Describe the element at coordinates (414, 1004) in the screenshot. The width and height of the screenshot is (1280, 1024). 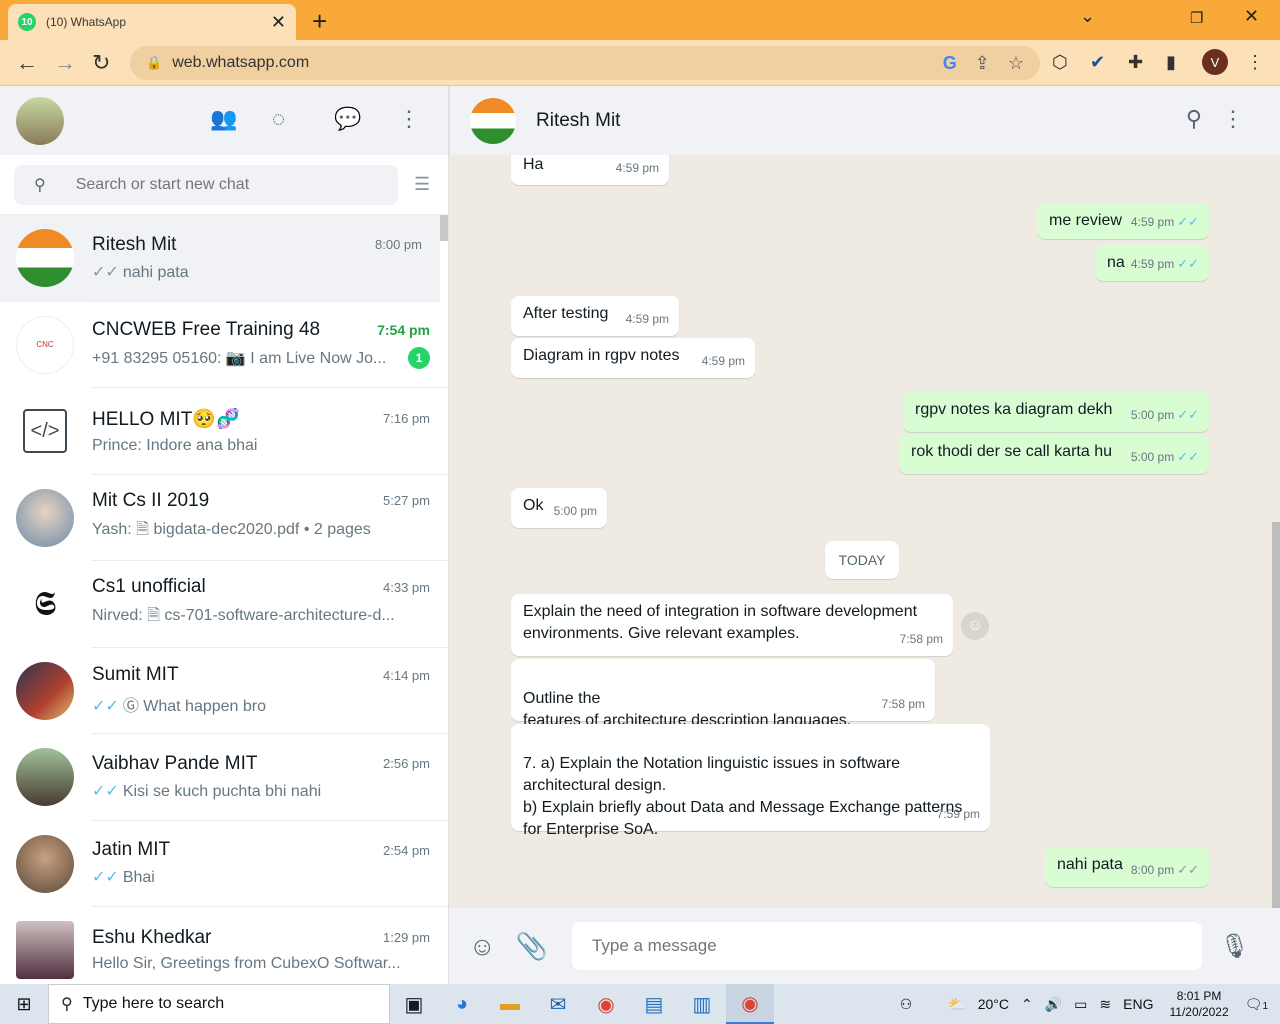
I see `task-view-icon: ▣` at that location.